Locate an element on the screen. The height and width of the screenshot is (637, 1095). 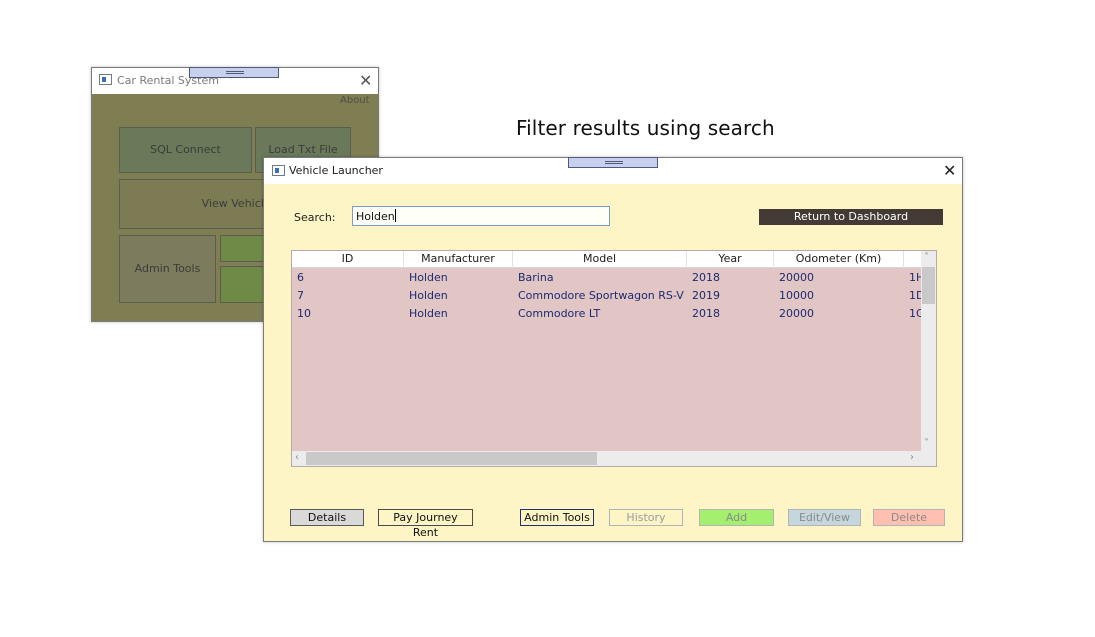
cell-extra: 1D' is located at coordinates (915, 295).